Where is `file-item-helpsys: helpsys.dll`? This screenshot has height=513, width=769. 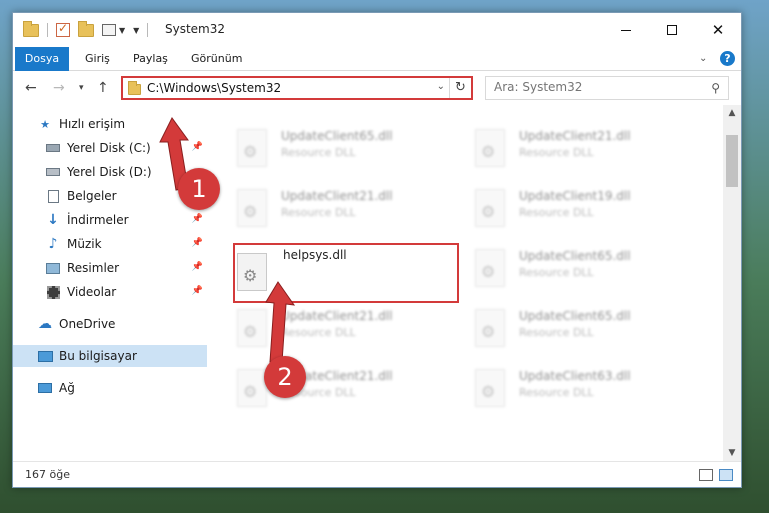
file-item-helpsys: helpsys.dll is located at coordinates (340, 271).